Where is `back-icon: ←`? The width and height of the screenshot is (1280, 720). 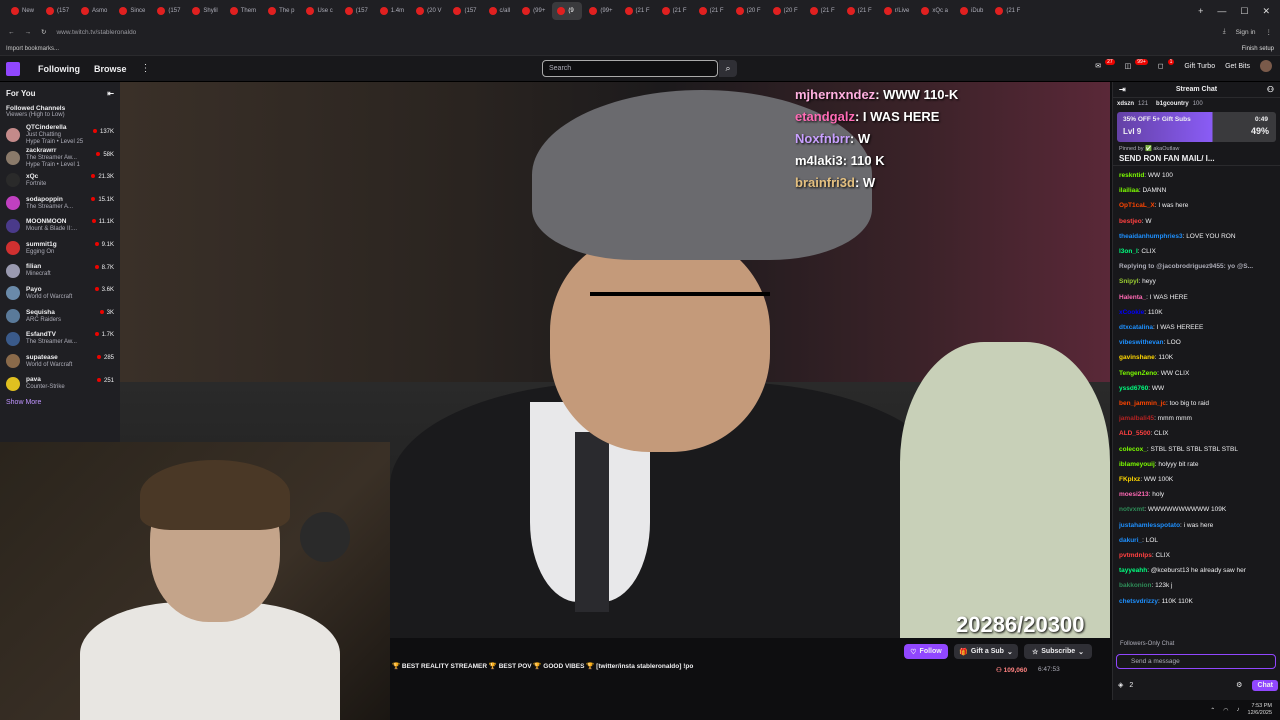
back-icon: ← is located at coordinates (11, 32).